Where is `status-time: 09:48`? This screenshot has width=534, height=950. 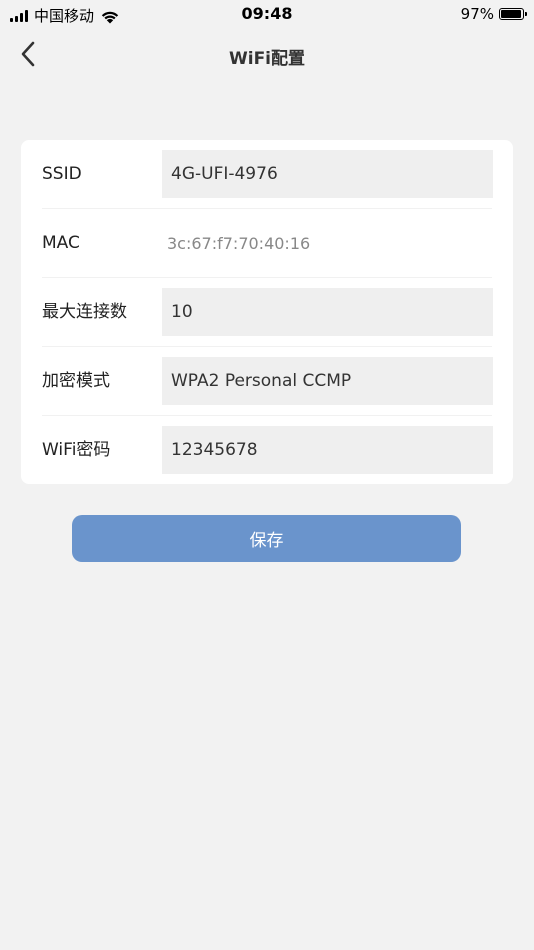 status-time: 09:48 is located at coordinates (267, 13).